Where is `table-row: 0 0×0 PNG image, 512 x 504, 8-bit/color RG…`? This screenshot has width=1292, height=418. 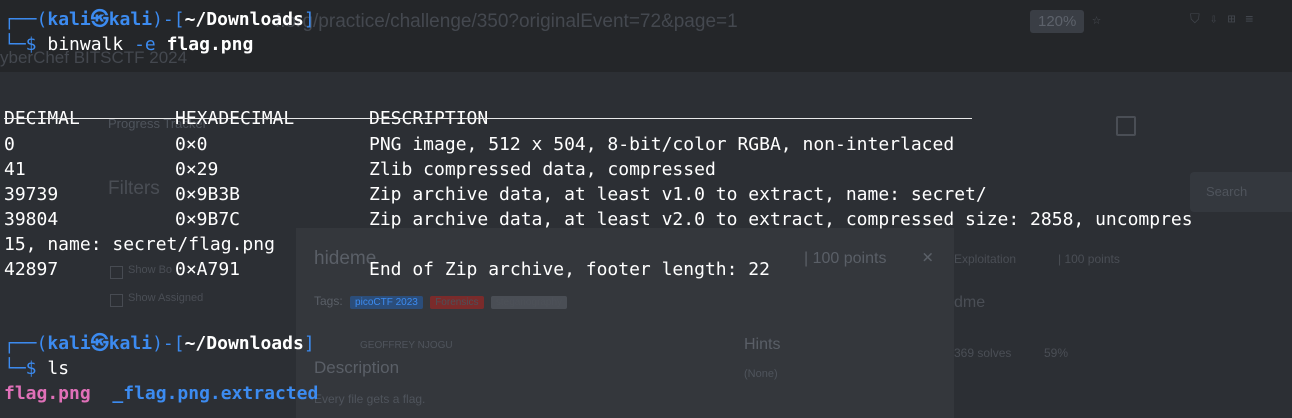 table-row: 0 0×0 PNG image, 512 x 504, 8-bit/color RG… is located at coordinates (479, 144).